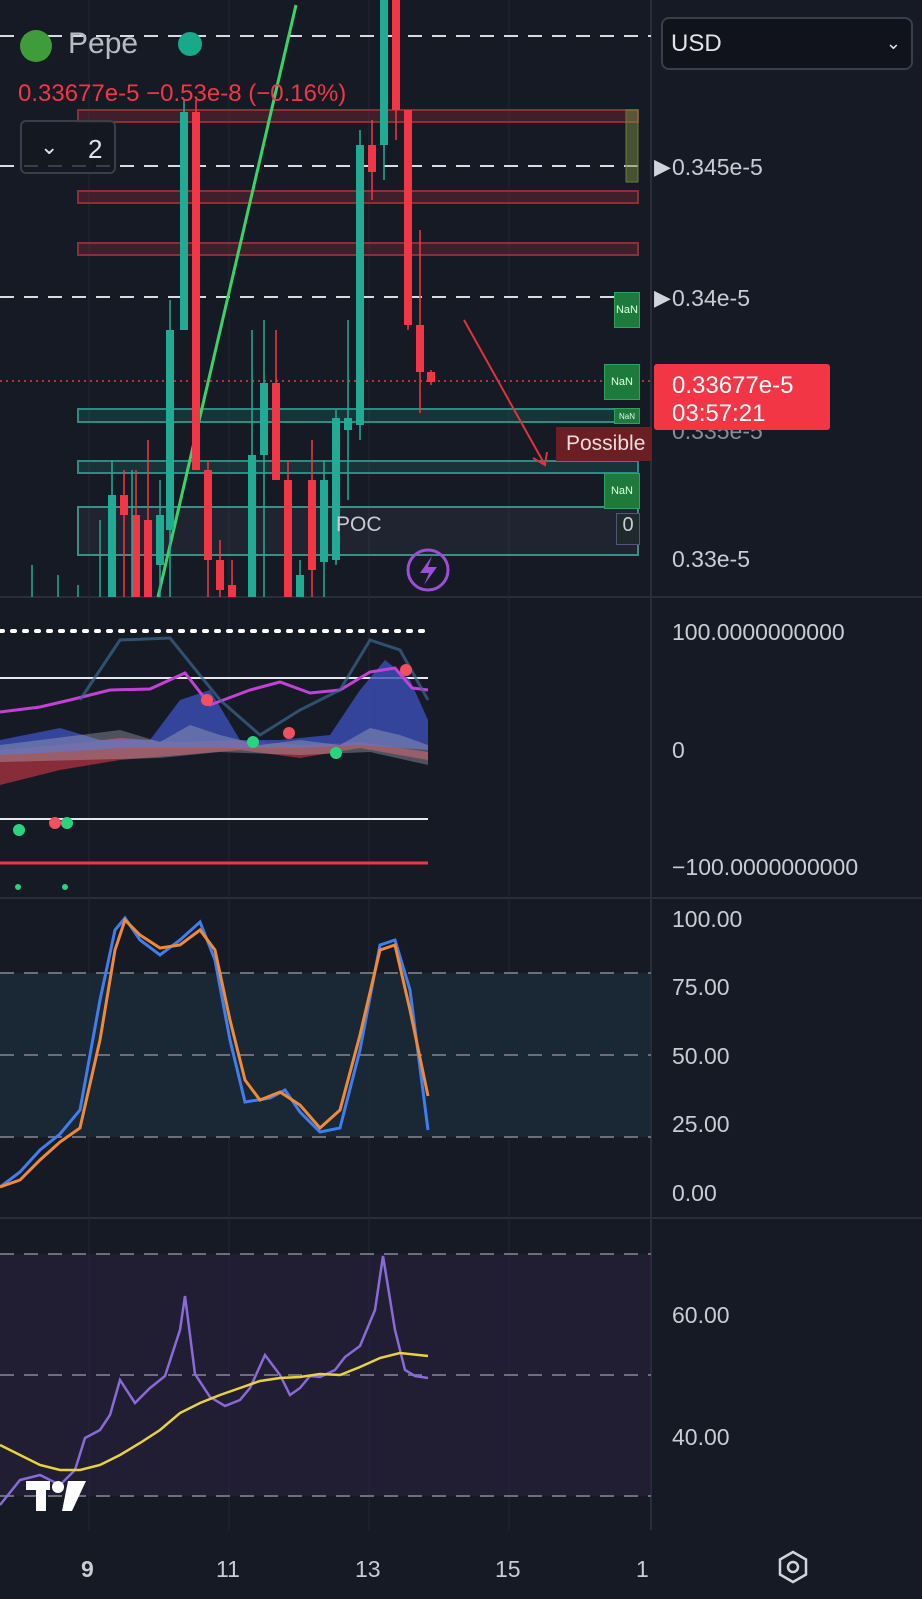 The height and width of the screenshot is (1599, 922). I want to click on price-label: 0.34e-5, so click(711, 298).